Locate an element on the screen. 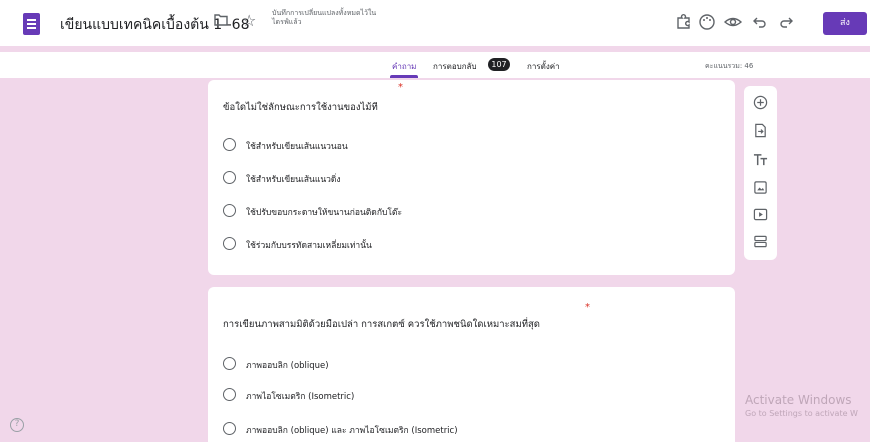 Image resolution: width=870 pixels, height=442 pixels. responses-count-badge: 107 is located at coordinates (499, 64).